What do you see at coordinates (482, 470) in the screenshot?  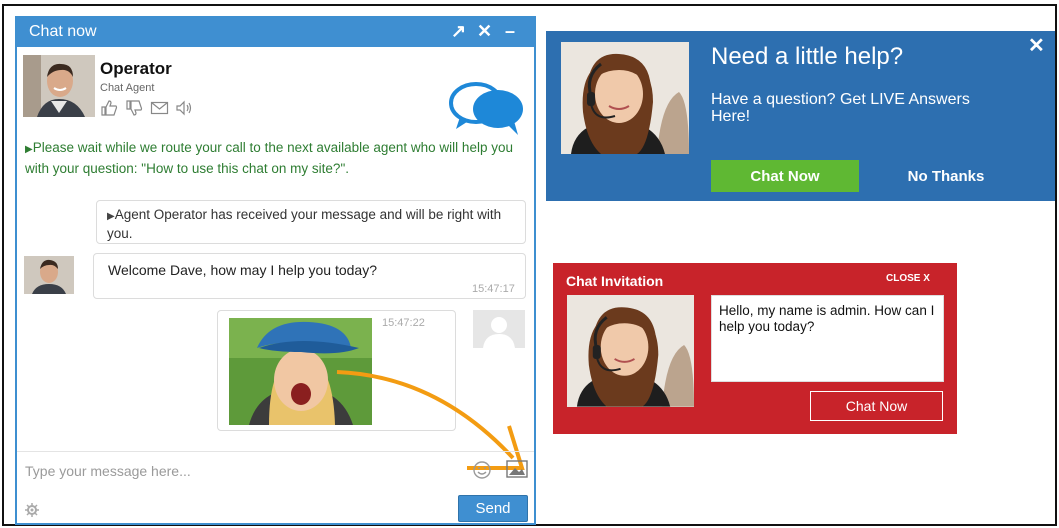 I see `emoji-icon` at bounding box center [482, 470].